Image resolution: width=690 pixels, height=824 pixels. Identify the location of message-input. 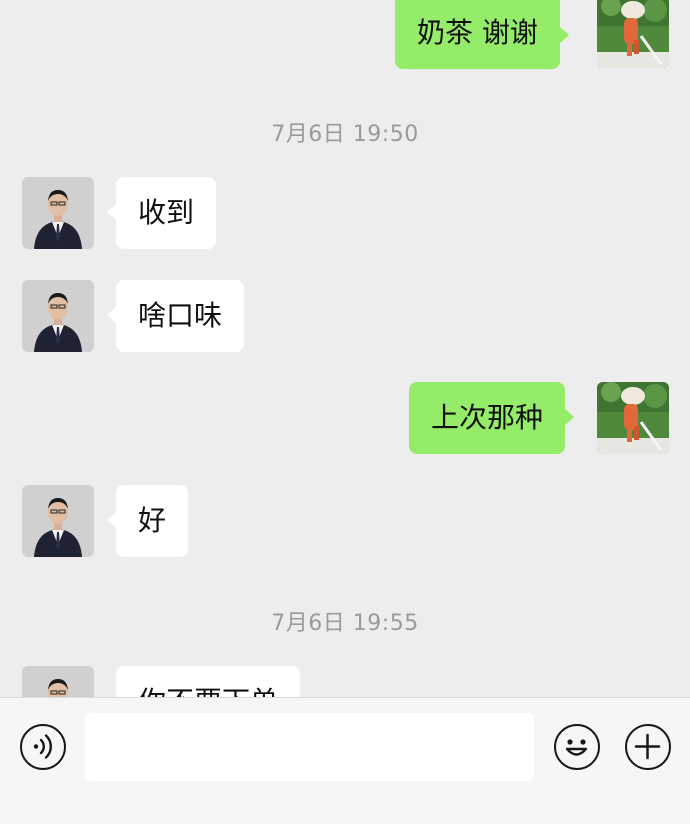
(309, 747).